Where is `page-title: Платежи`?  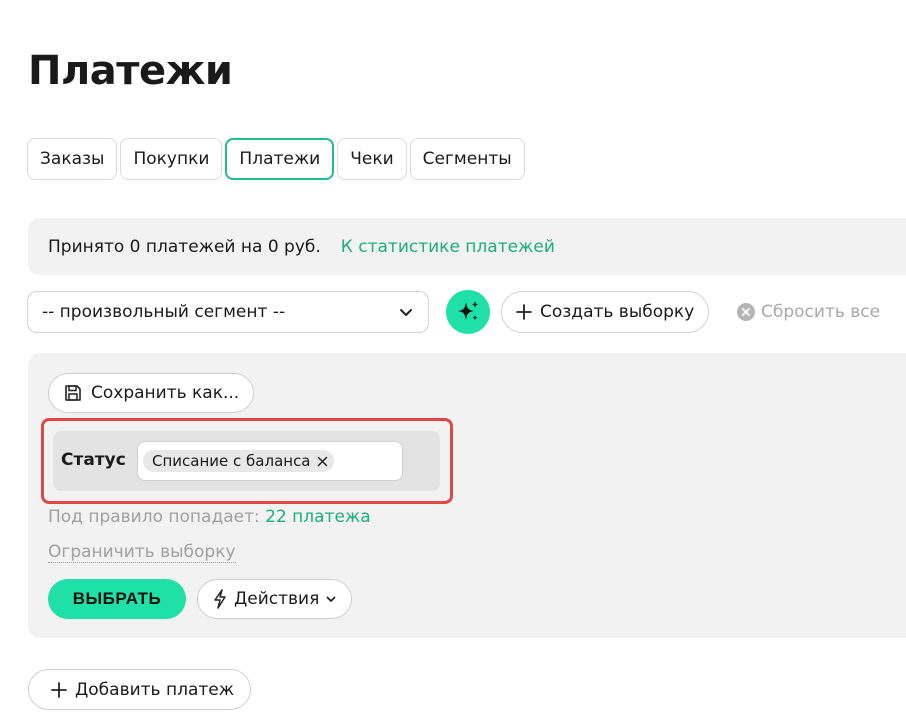
page-title: Платежи is located at coordinates (130, 71).